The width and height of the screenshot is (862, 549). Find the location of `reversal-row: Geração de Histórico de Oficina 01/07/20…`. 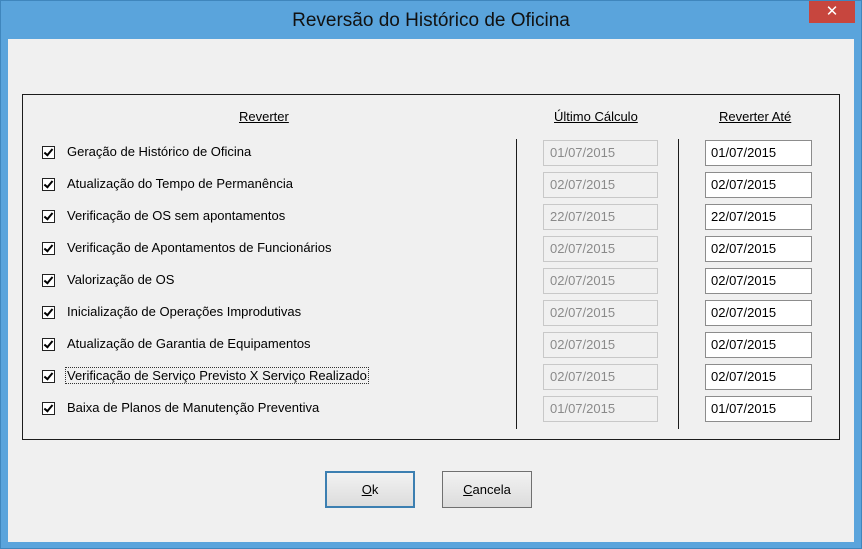

reversal-row: Geração de Histórico de Oficina 01/07/20… is located at coordinates (431, 153).